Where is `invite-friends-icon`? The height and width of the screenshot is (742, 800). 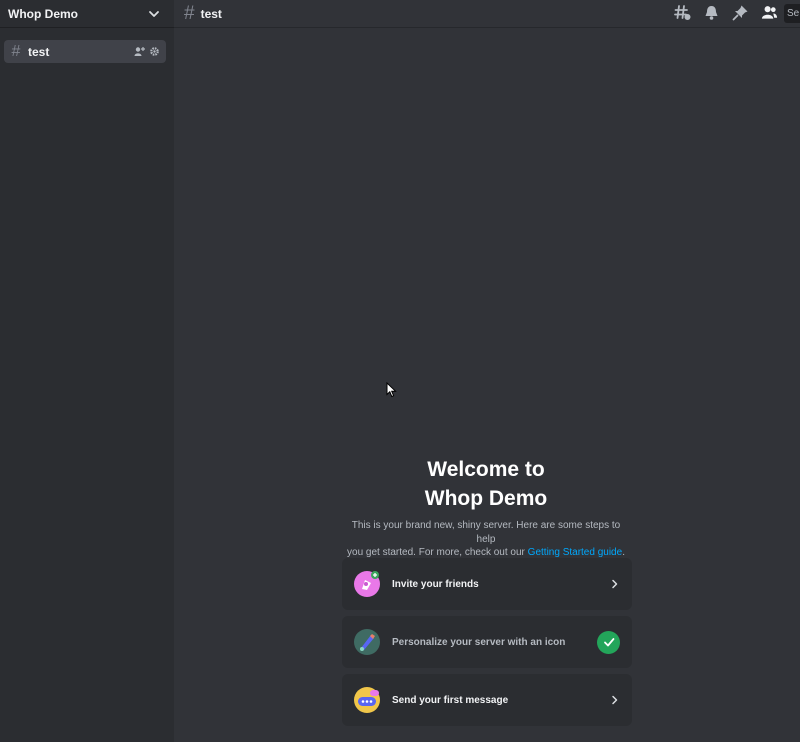 invite-friends-icon is located at coordinates (367, 584).